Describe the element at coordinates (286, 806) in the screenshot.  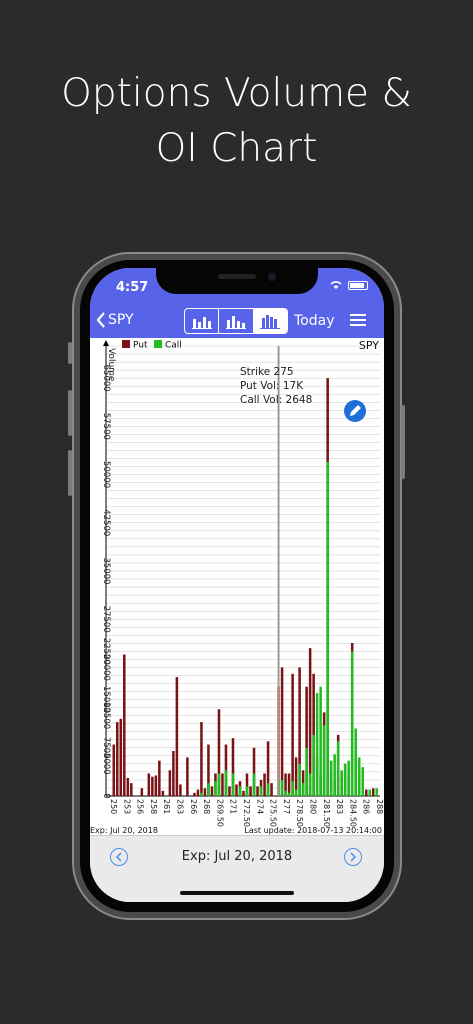
I see `x-tick-label: 277` at that location.